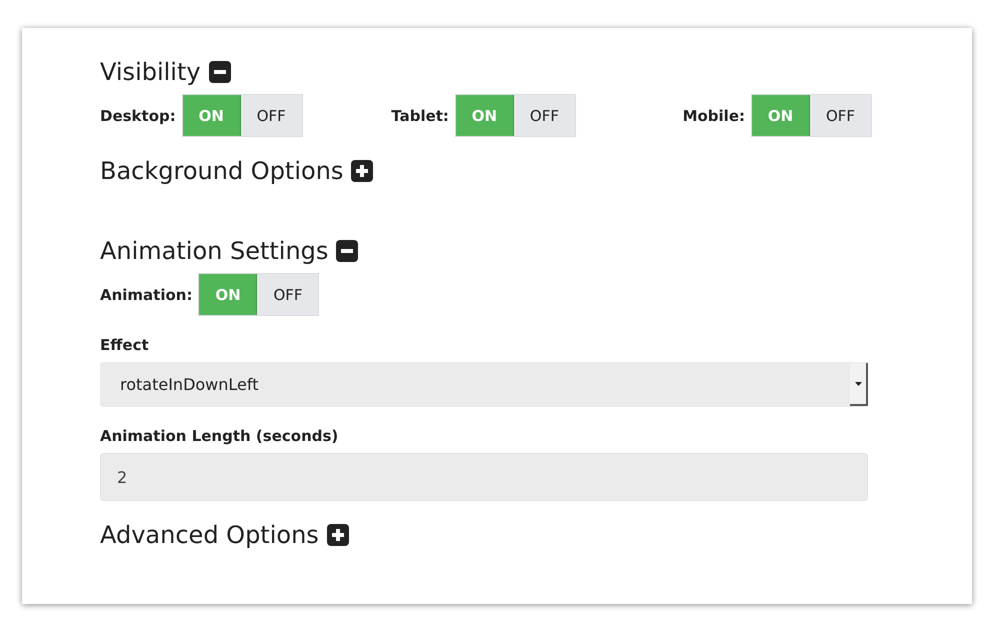 This screenshot has height=628, width=1000. What do you see at coordinates (138, 115) in the screenshot?
I see `toggle-label: Desktop:` at bounding box center [138, 115].